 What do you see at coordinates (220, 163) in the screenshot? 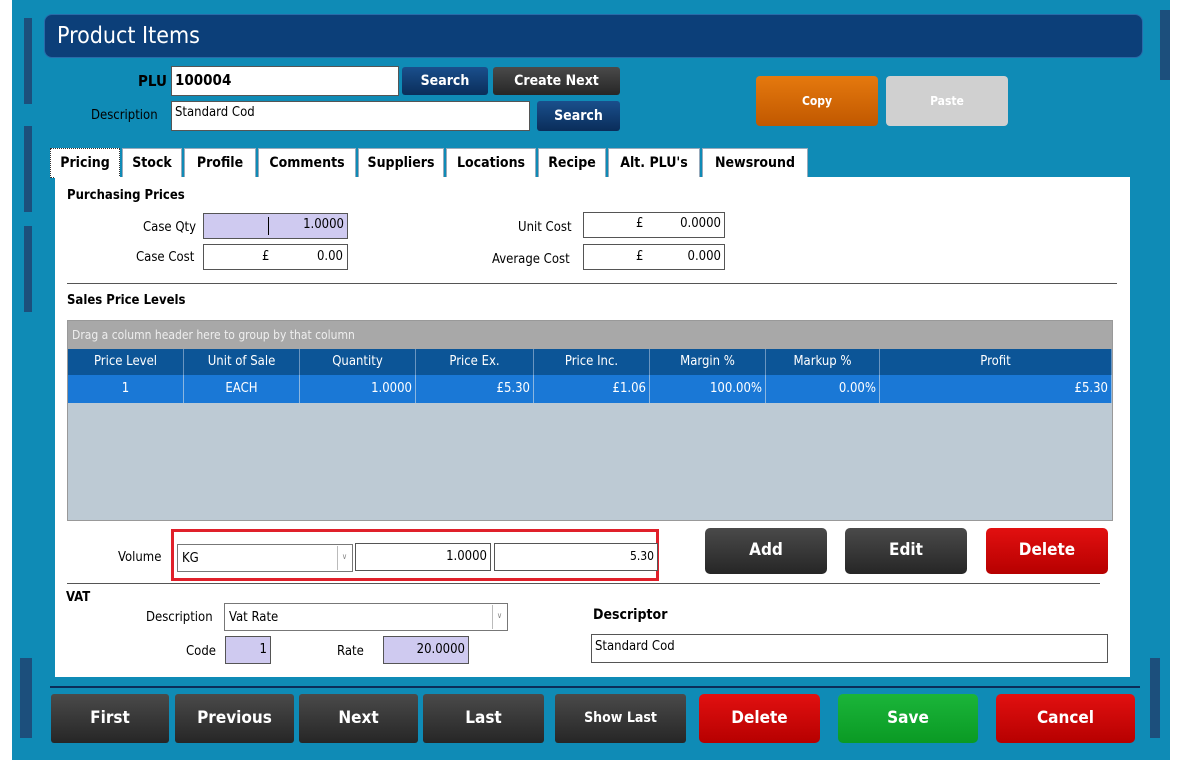
I see `tab-profile: Profile` at bounding box center [220, 163].